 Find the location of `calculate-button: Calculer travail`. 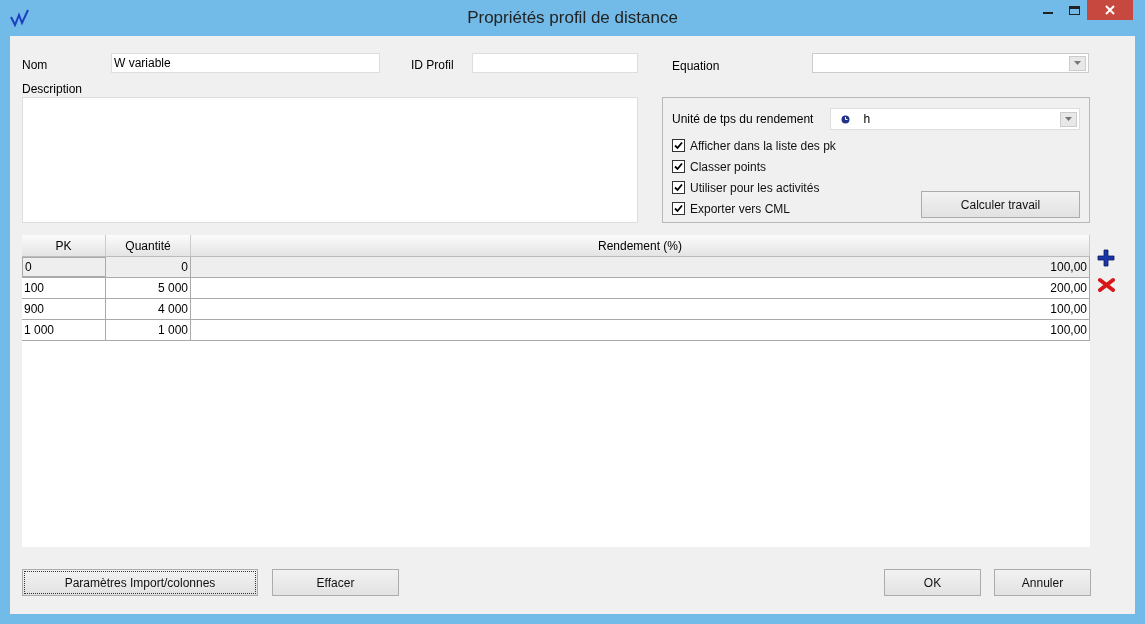

calculate-button: Calculer travail is located at coordinates (1000, 204).